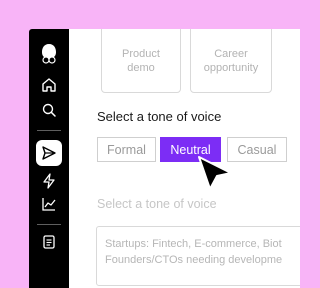 The width and height of the screenshot is (320, 288). What do you see at coordinates (157, 204) in the screenshot?
I see `second-tone-heading: Select a tone of voice` at bounding box center [157, 204].